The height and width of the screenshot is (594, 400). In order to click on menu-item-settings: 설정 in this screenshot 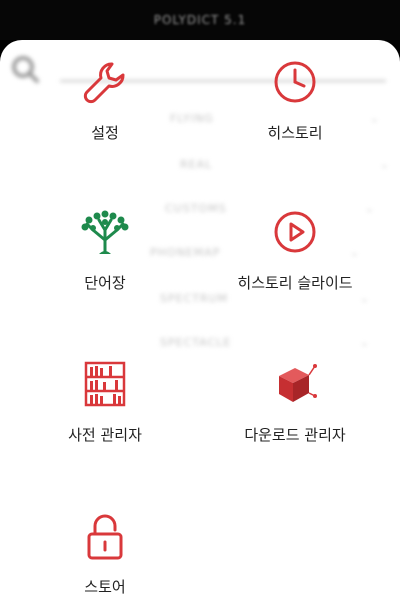, I will do `click(105, 95)`.